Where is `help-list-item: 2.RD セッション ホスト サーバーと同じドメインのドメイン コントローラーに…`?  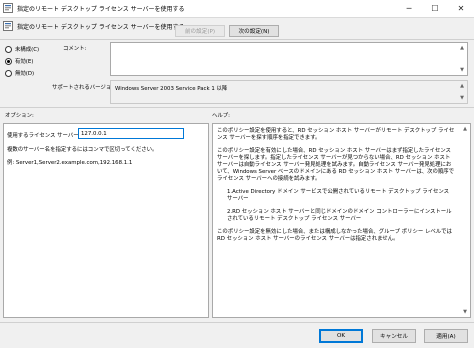 help-list-item: 2.RD セッション ホスト サーバーと同じドメインのドメイン コントローラーに… is located at coordinates (339, 215).